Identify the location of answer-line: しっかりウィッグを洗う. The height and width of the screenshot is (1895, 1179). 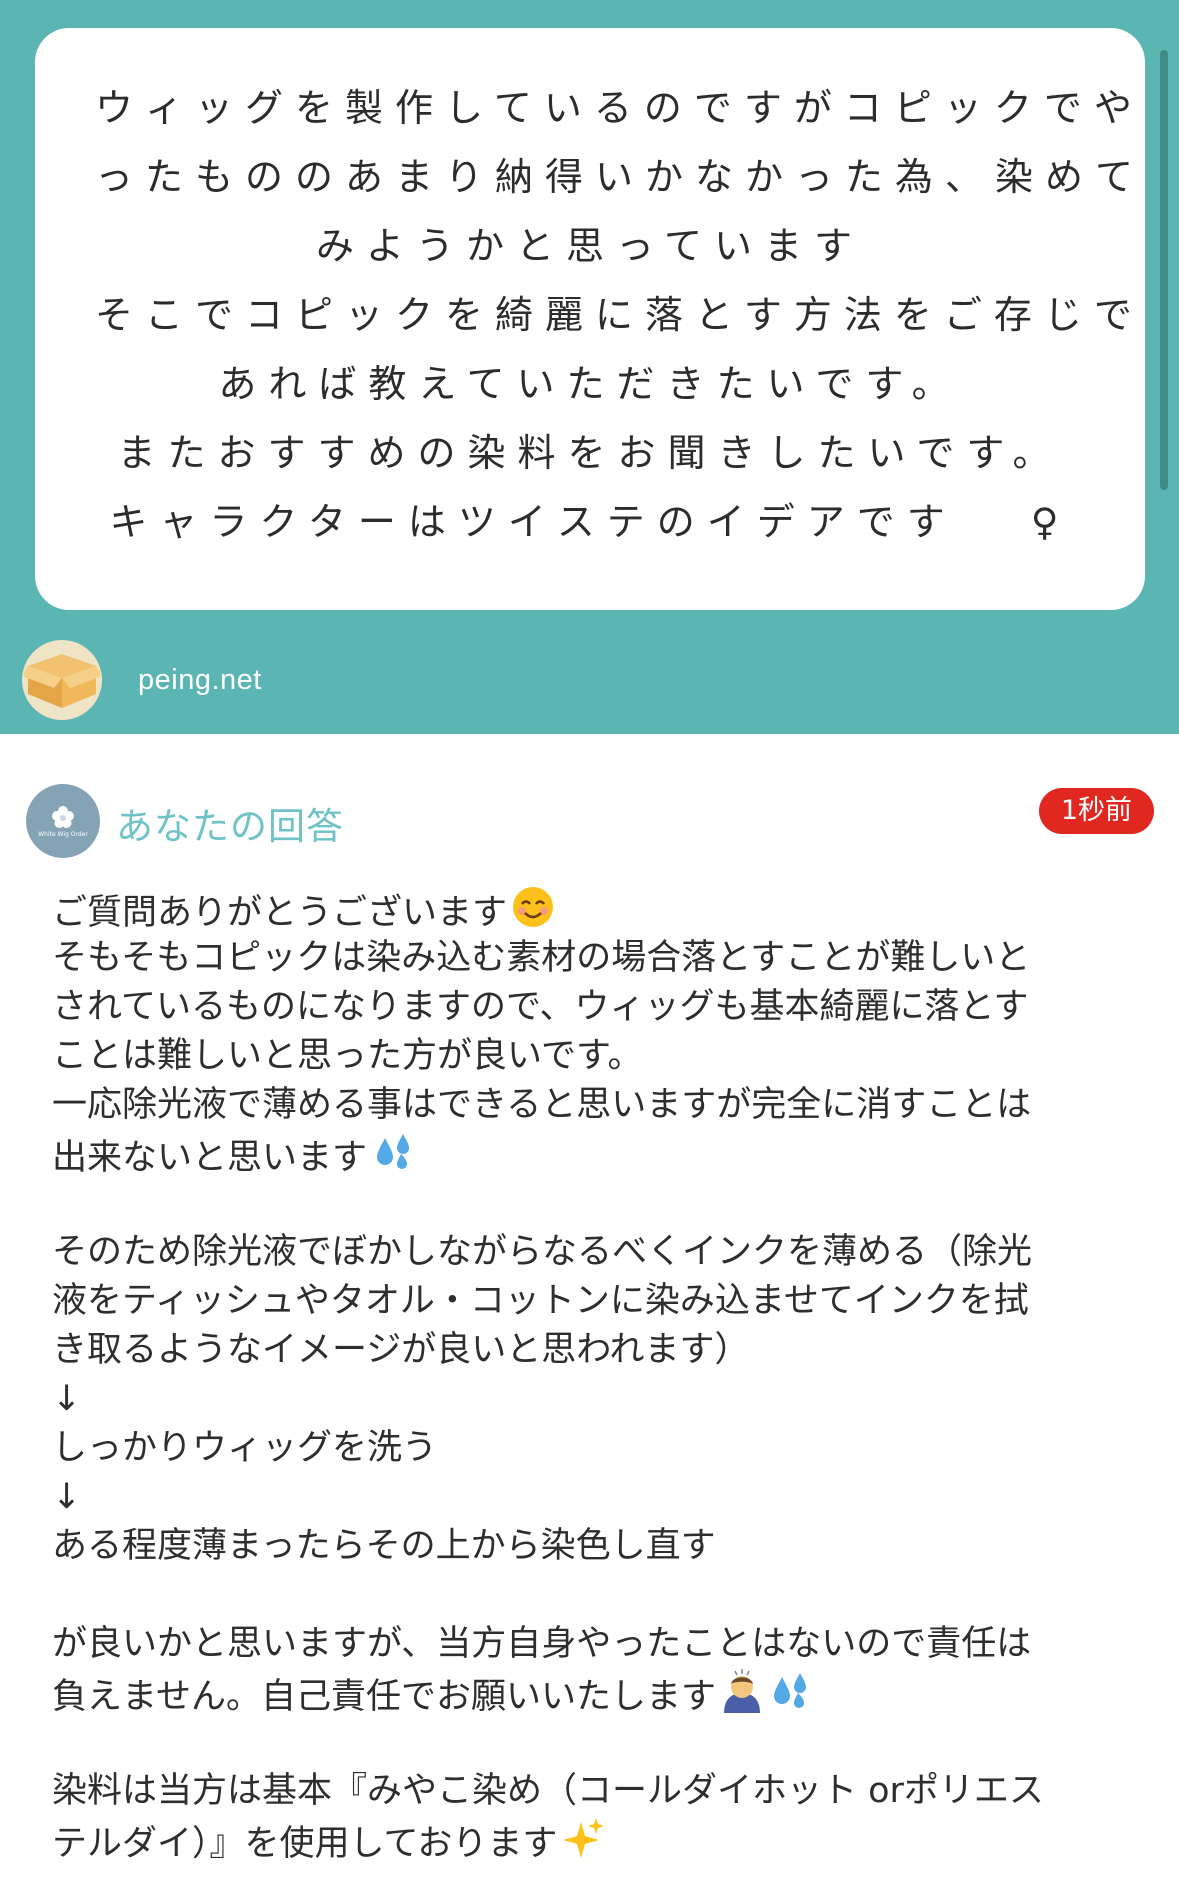
(245, 1448).